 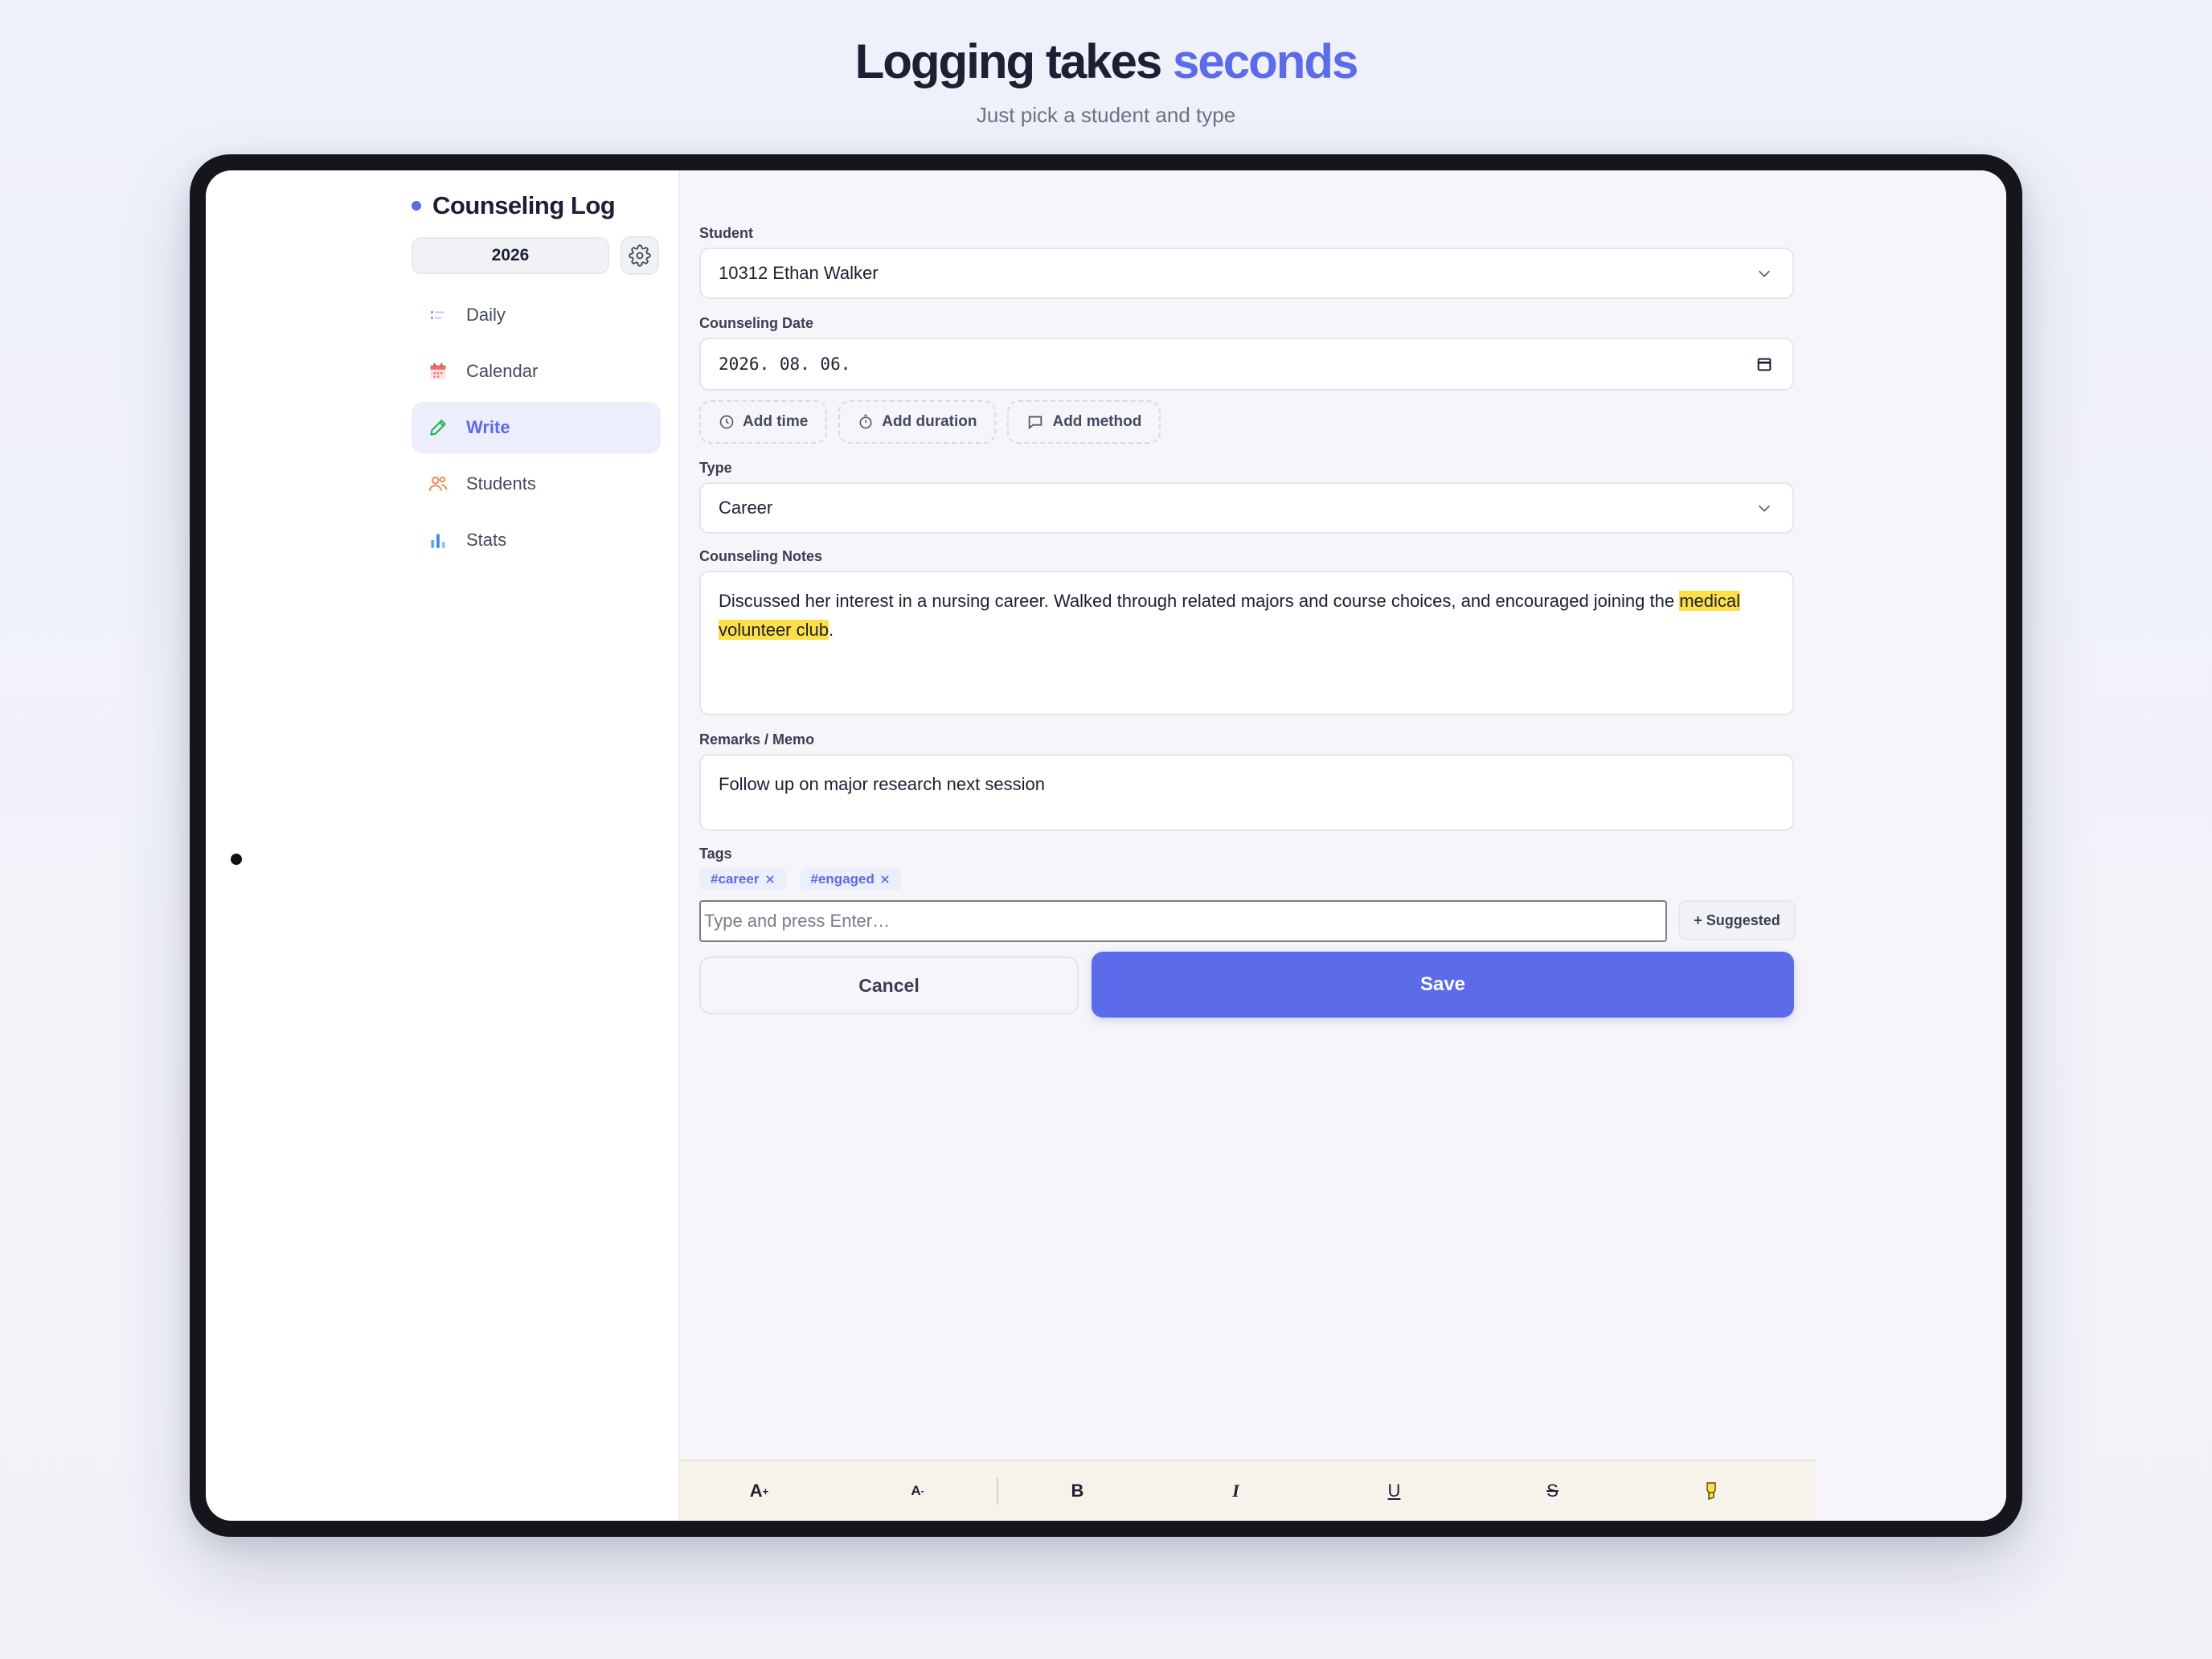 What do you see at coordinates (438, 484) in the screenshot?
I see `users-icon` at bounding box center [438, 484].